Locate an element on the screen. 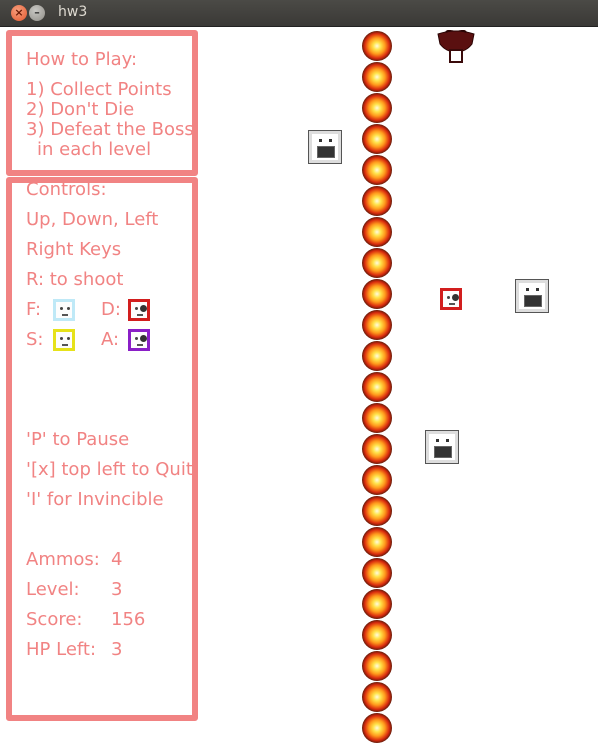 The height and width of the screenshot is (743, 598). hp-label: HP Left: is located at coordinates (61, 649).